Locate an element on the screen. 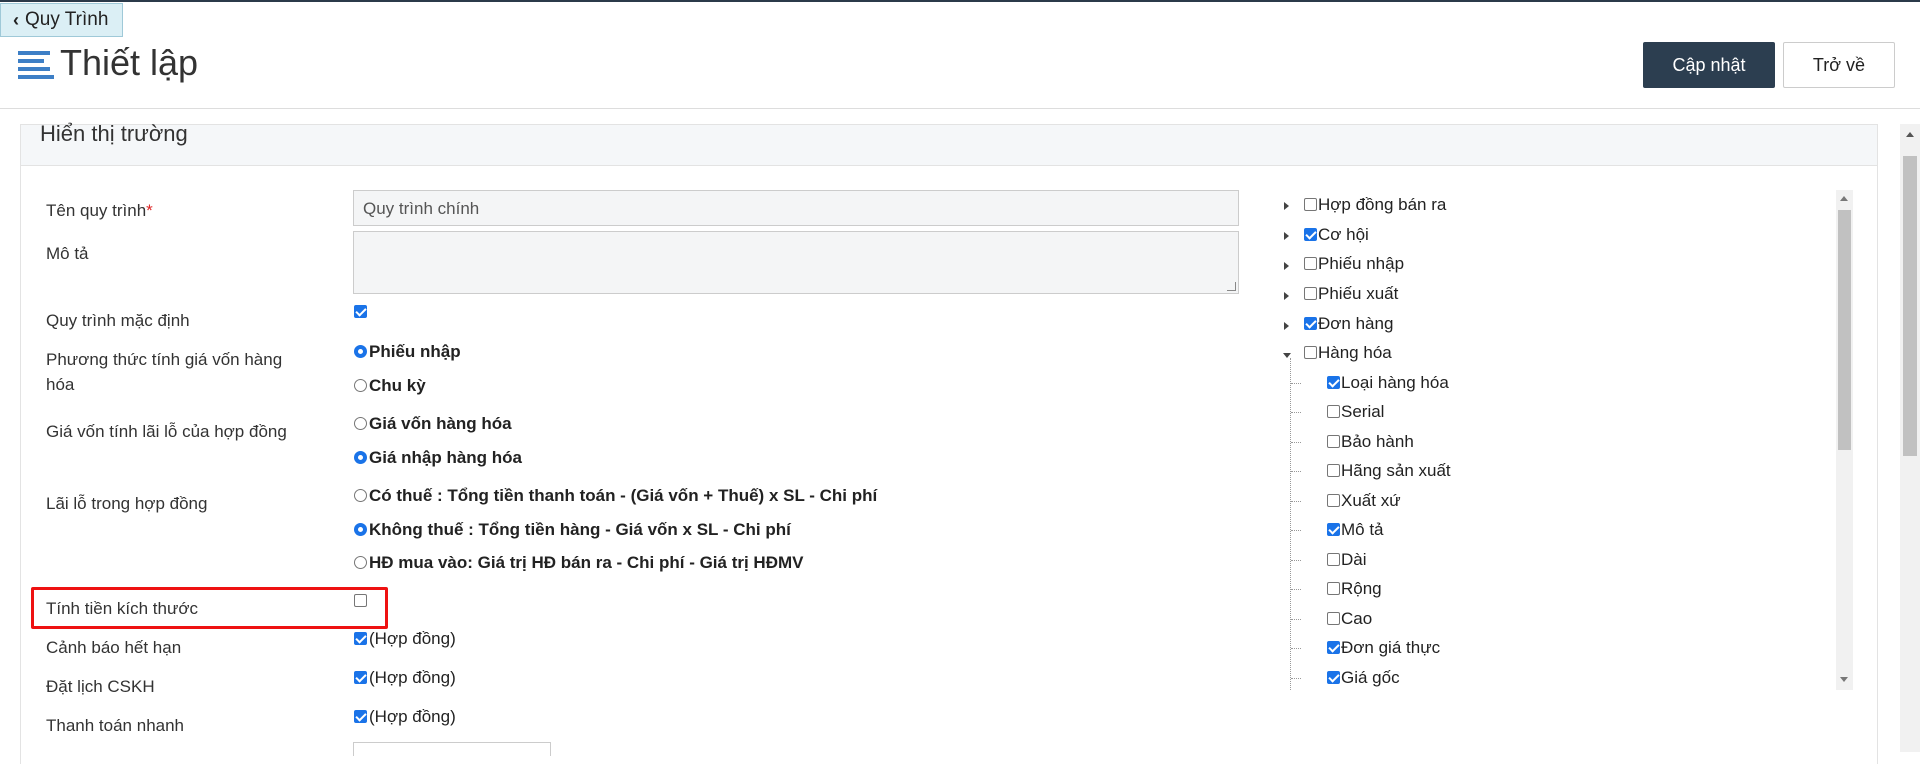 The image size is (1920, 764). tree-node-label: Giá gốc is located at coordinates (1370, 677).